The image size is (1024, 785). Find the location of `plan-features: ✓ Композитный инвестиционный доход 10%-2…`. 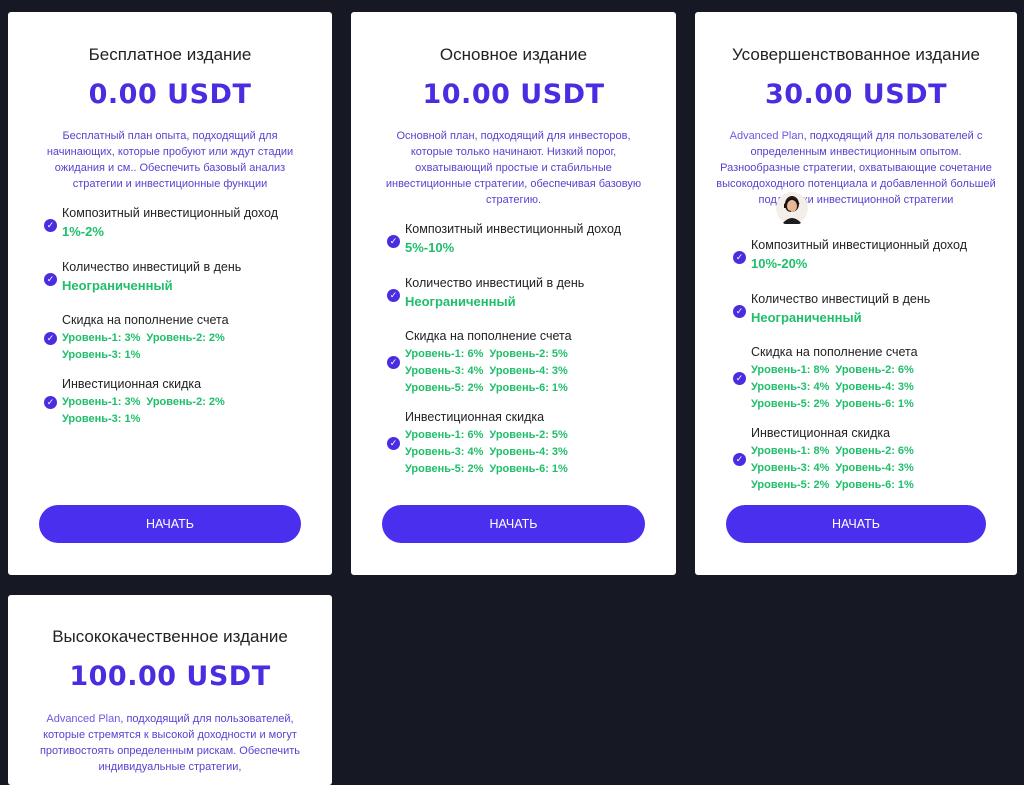

plan-features: ✓ Композитный инвестиционный доход 10%-2… is located at coordinates (869, 367).